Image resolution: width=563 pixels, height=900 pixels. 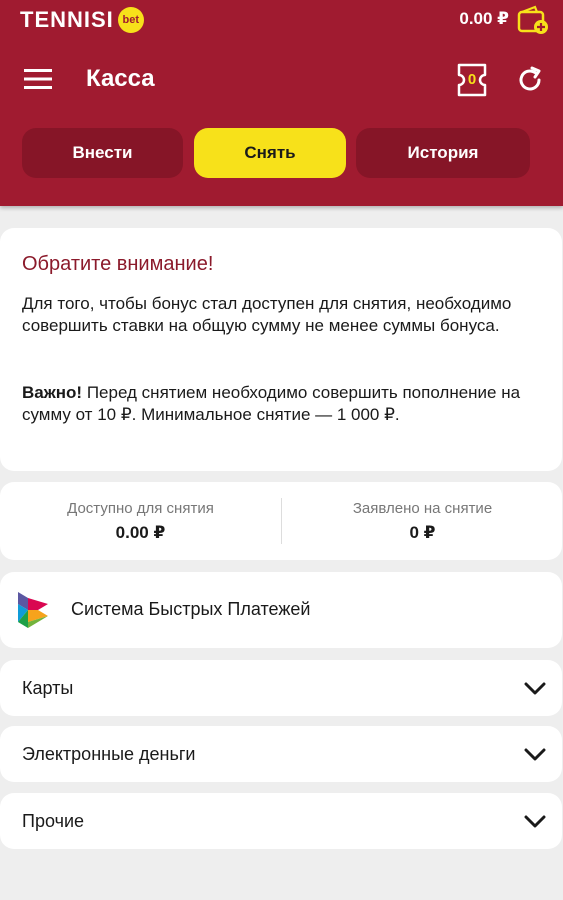 What do you see at coordinates (443, 153) in the screenshot?
I see `tab-history: История` at bounding box center [443, 153].